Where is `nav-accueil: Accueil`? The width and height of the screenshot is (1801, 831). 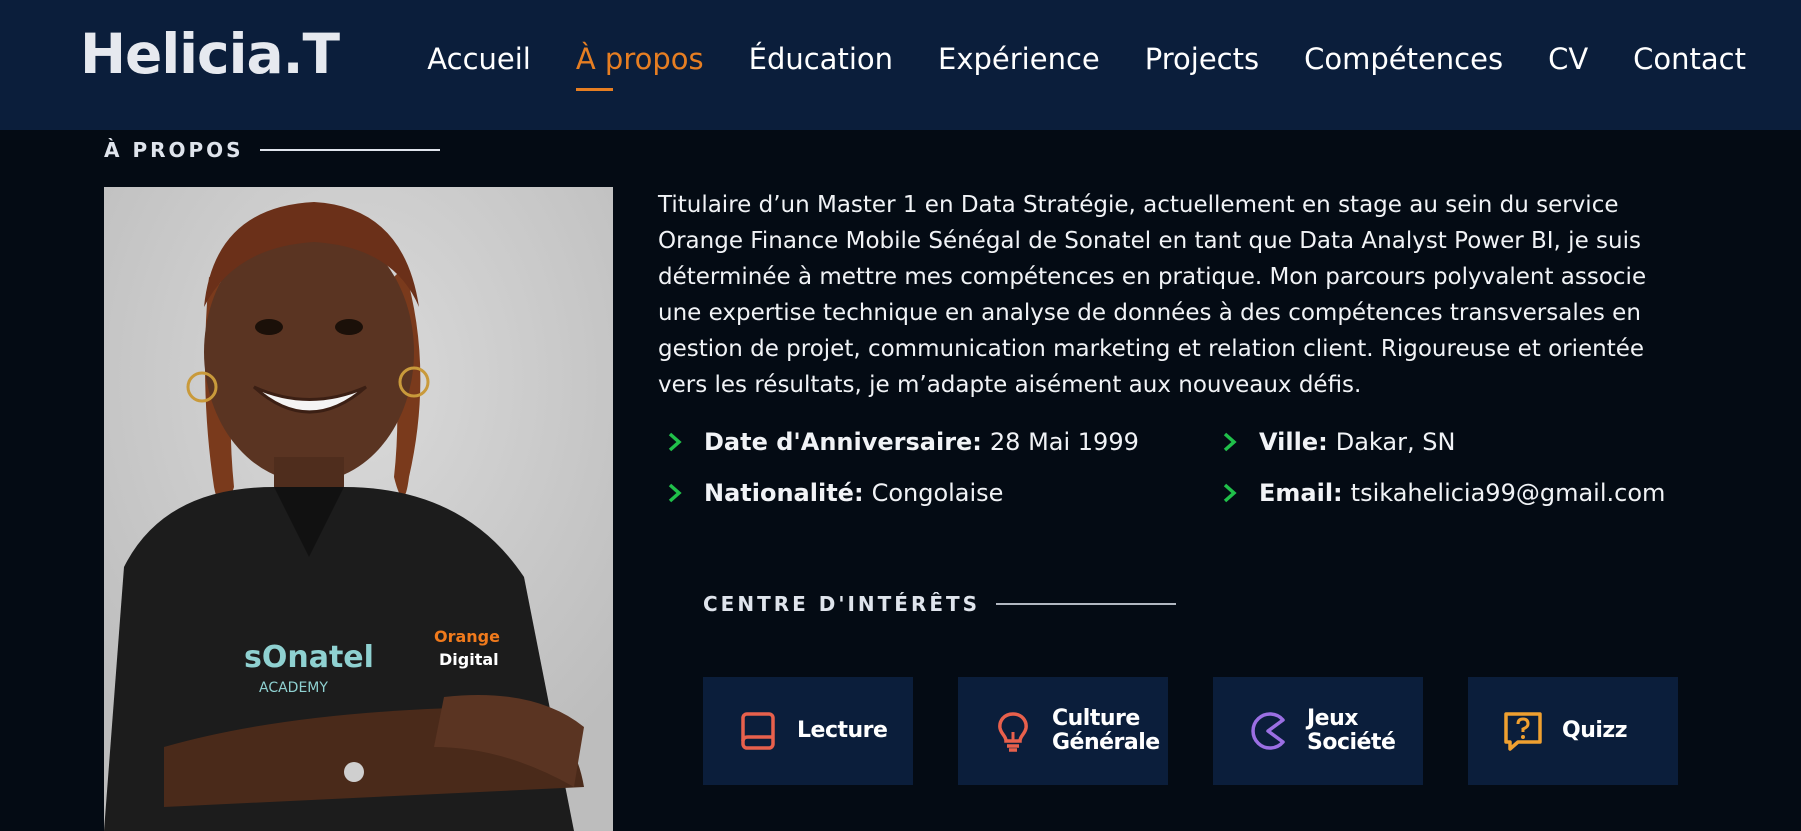 nav-accueil: Accueil is located at coordinates (479, 59).